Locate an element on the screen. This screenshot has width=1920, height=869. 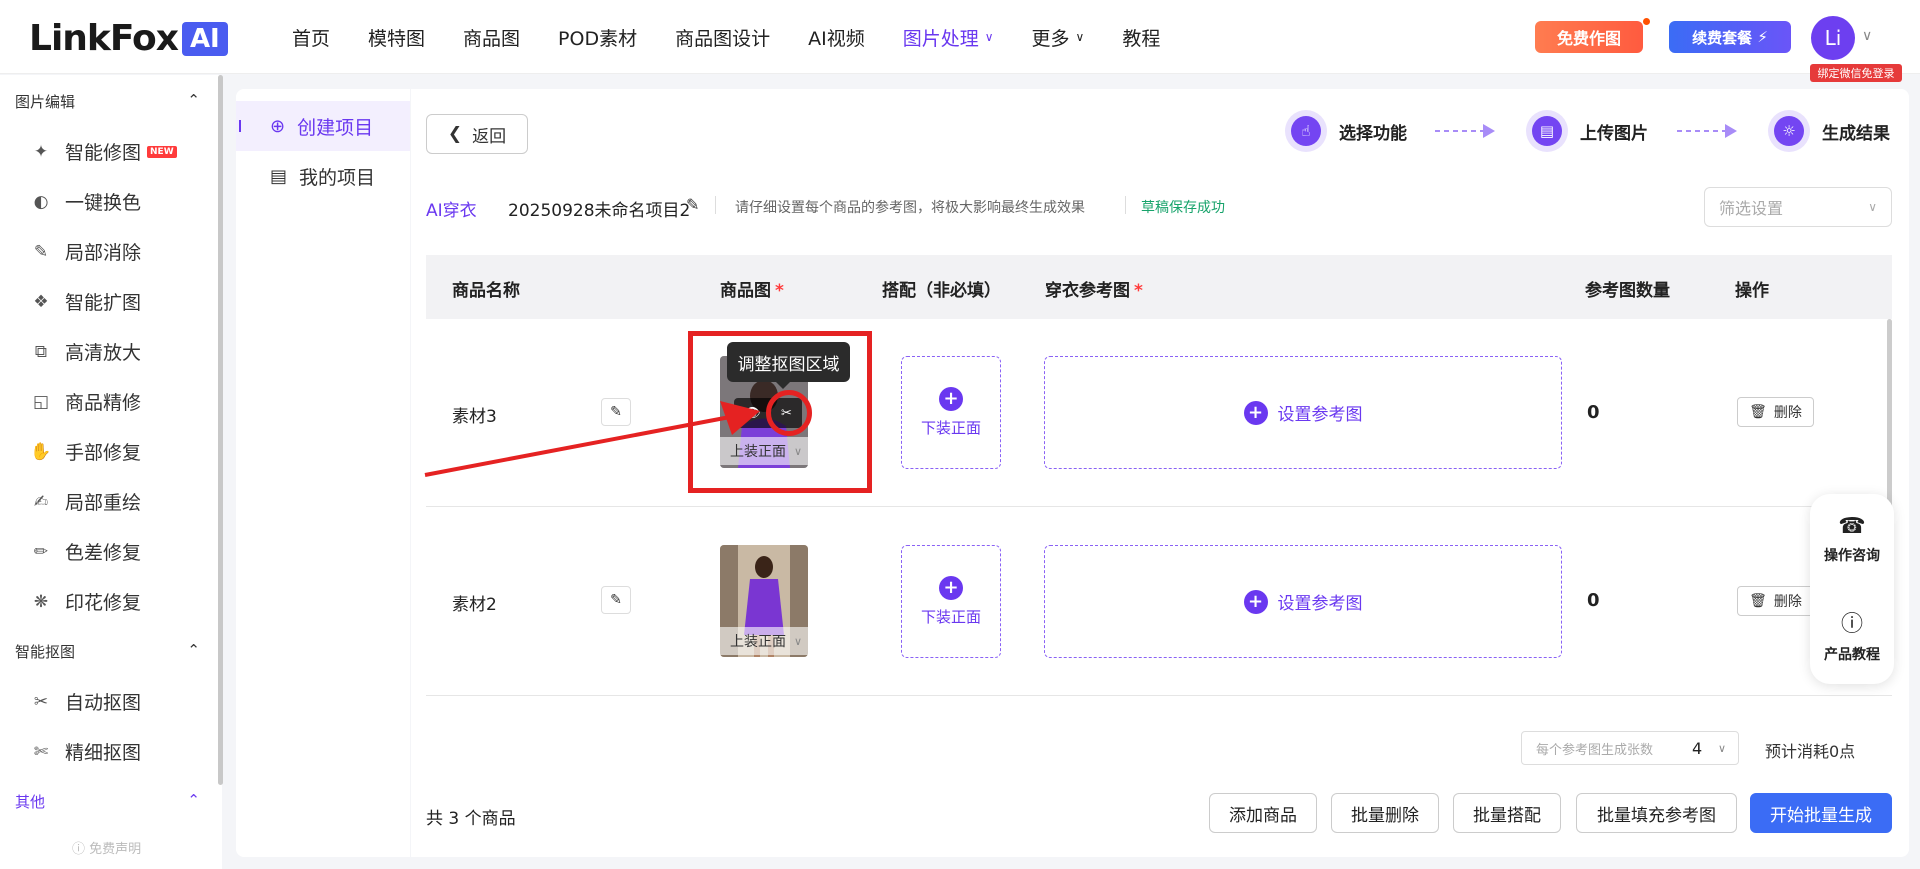
annotation-circle is located at coordinates (789, 413).